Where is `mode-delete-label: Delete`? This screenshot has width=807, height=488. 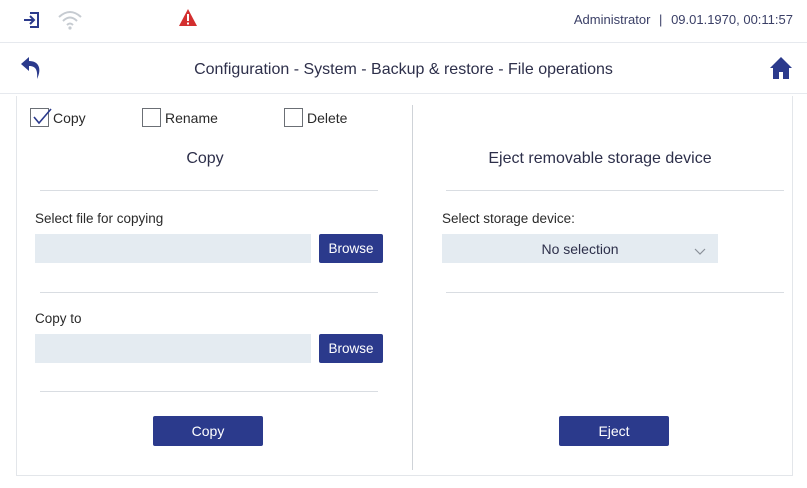
mode-delete-label: Delete is located at coordinates (327, 117).